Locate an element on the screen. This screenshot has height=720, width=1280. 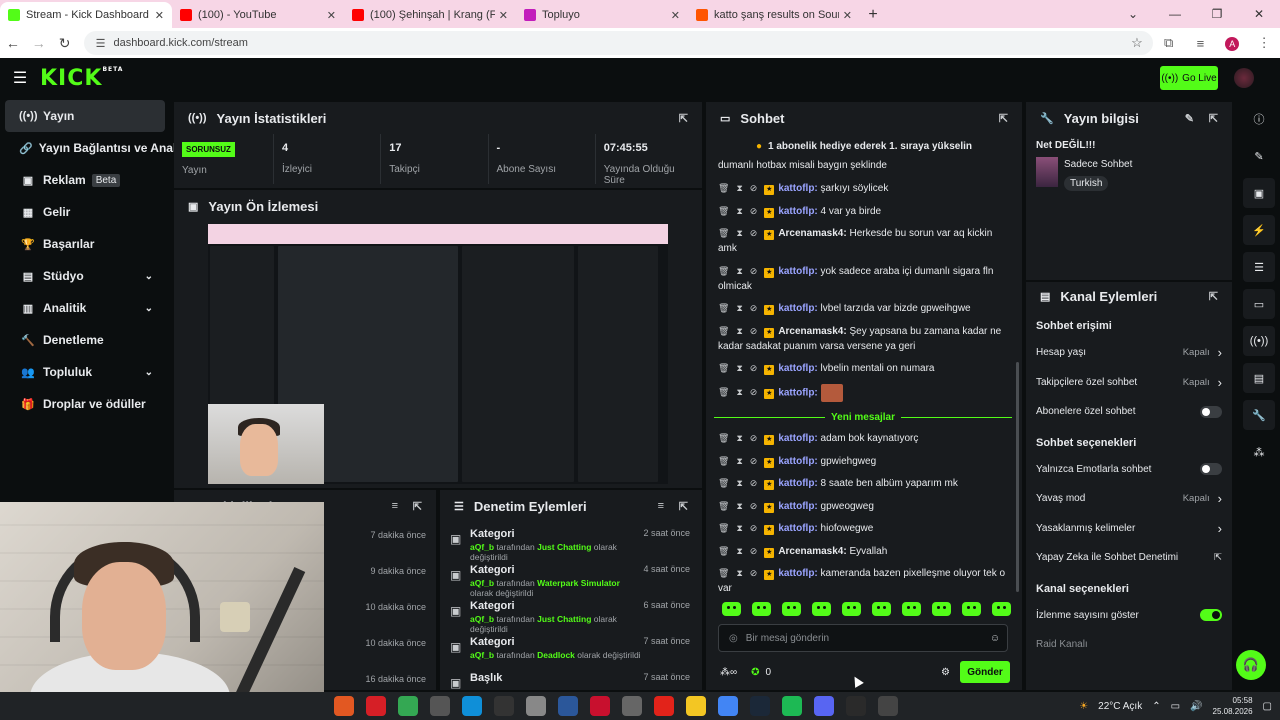
app-7-icon is located at coordinates (536, 706).